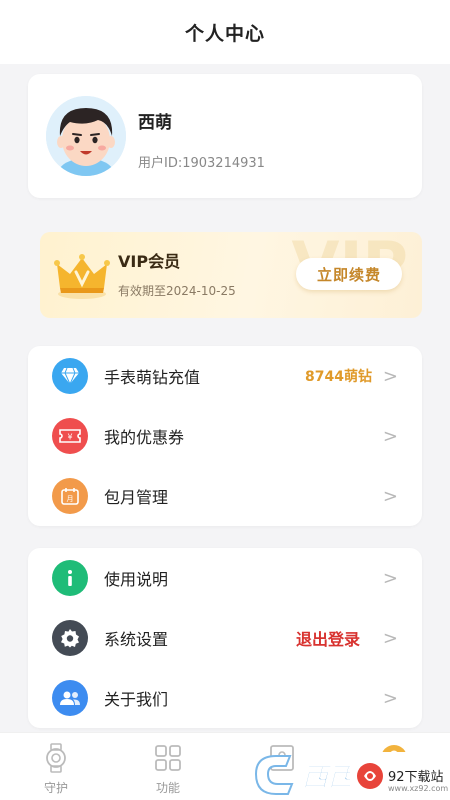 The height and width of the screenshot is (800, 450). I want to click on menu-item-label: 关于我们, so click(136, 699).